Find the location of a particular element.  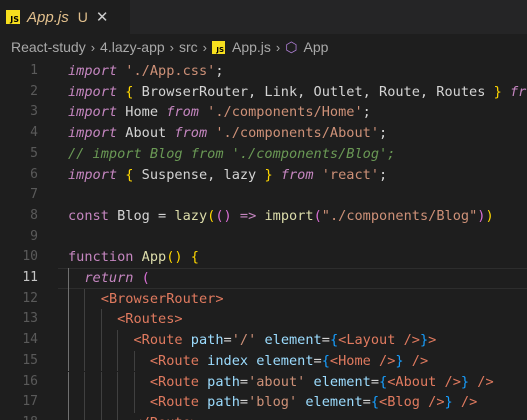

code-line: 11 return ( is located at coordinates (263, 278).